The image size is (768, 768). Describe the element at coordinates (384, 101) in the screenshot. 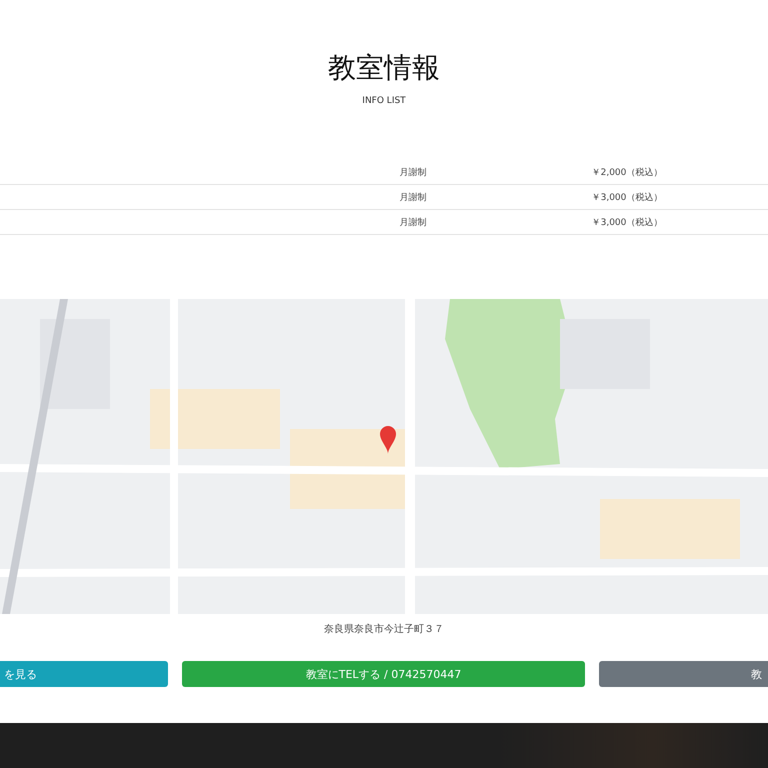

I see `page-subtitle: INFO LIST` at that location.